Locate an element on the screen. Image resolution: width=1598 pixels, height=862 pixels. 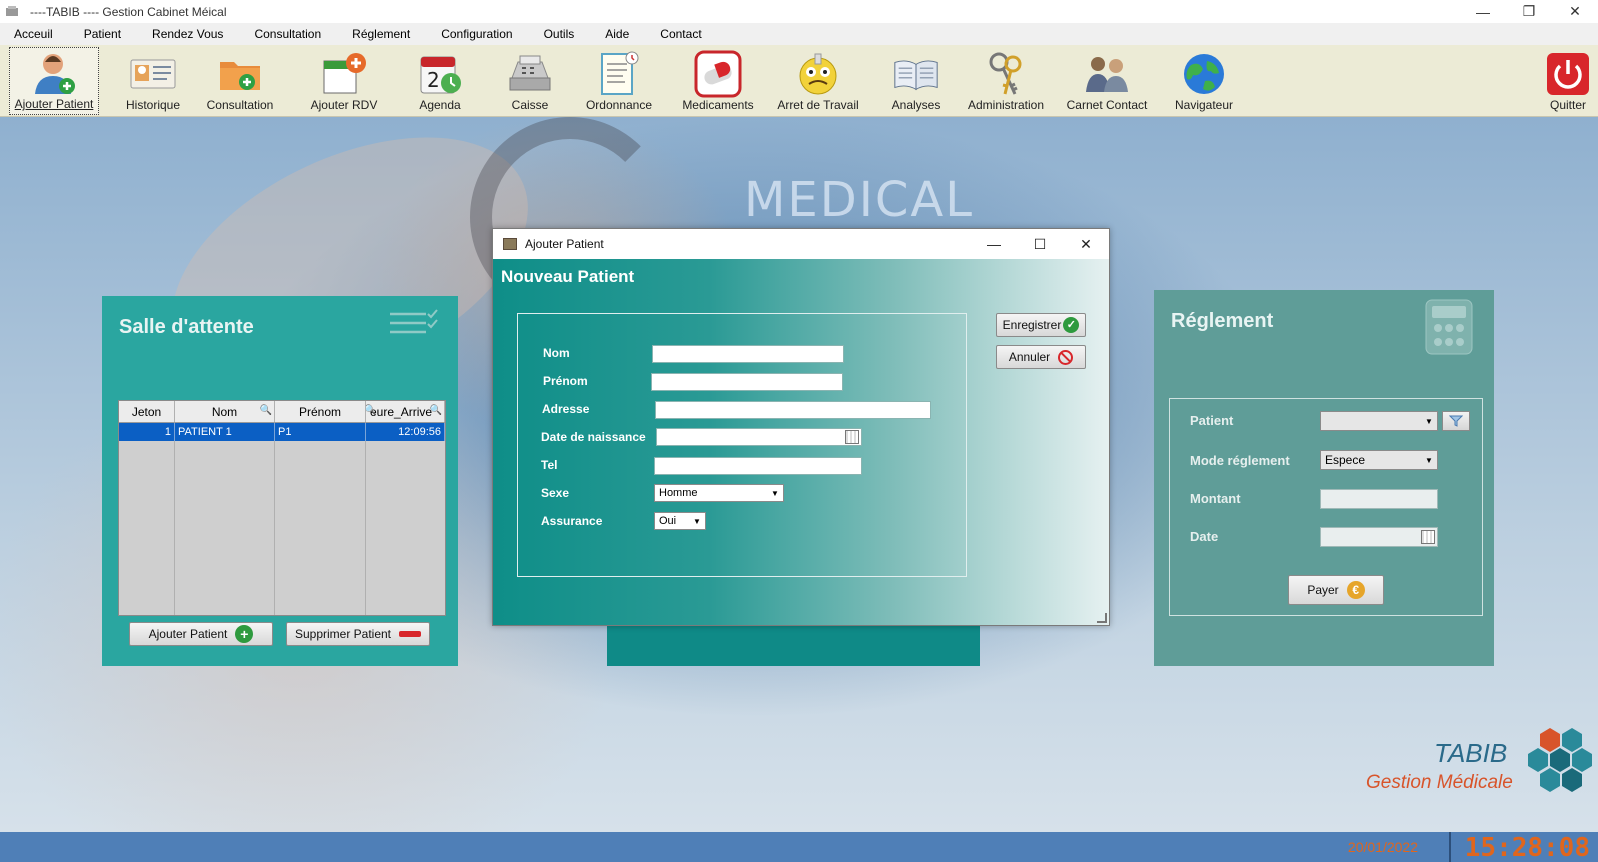
toolbar-agenda: 2 Agenda is located at coordinates (440, 81).